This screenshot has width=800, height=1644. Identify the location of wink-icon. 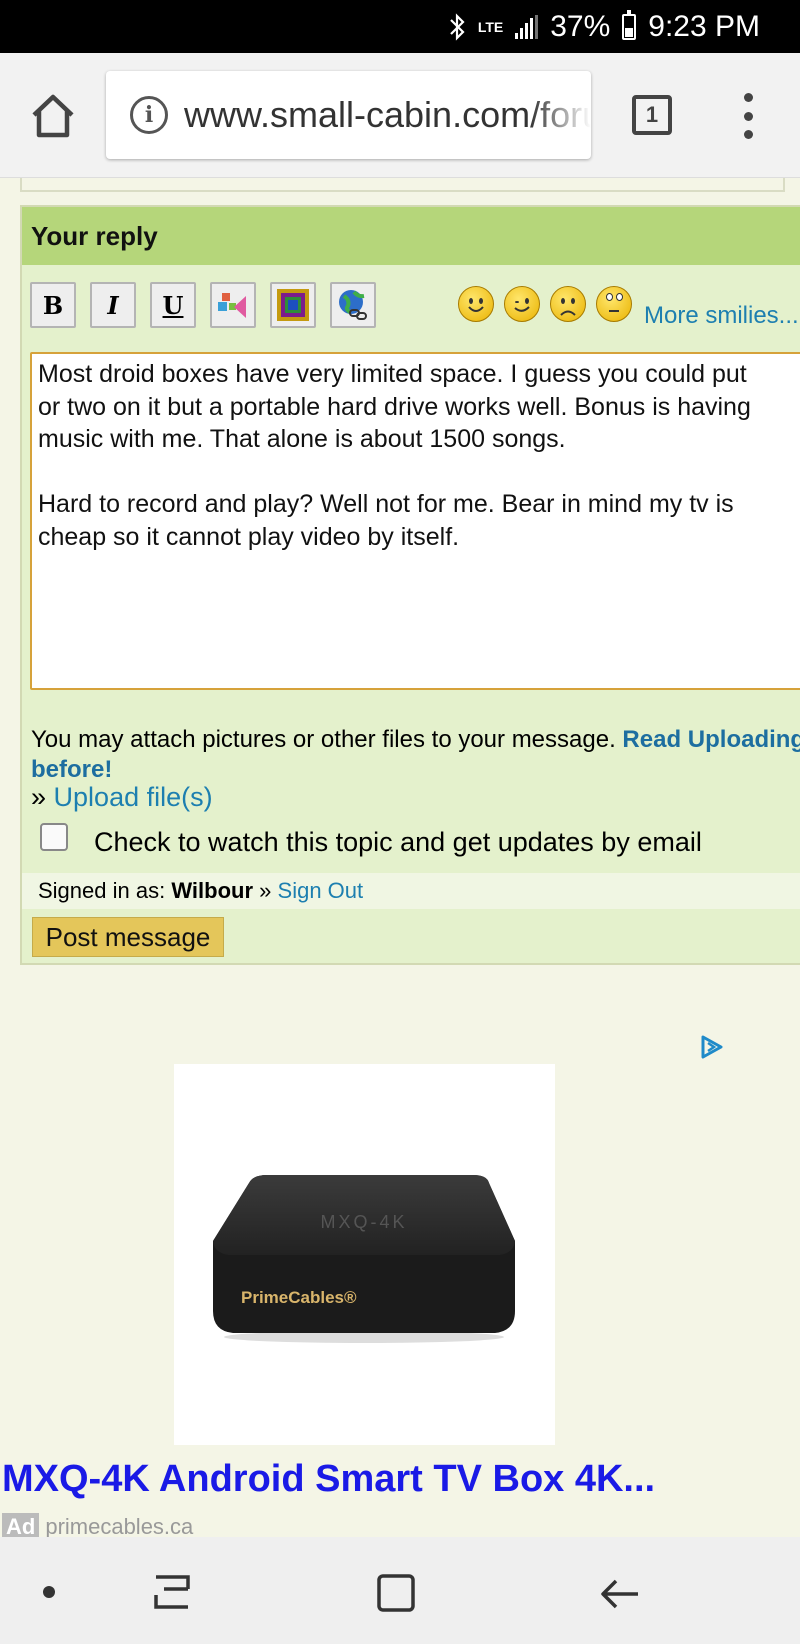
(522, 304).